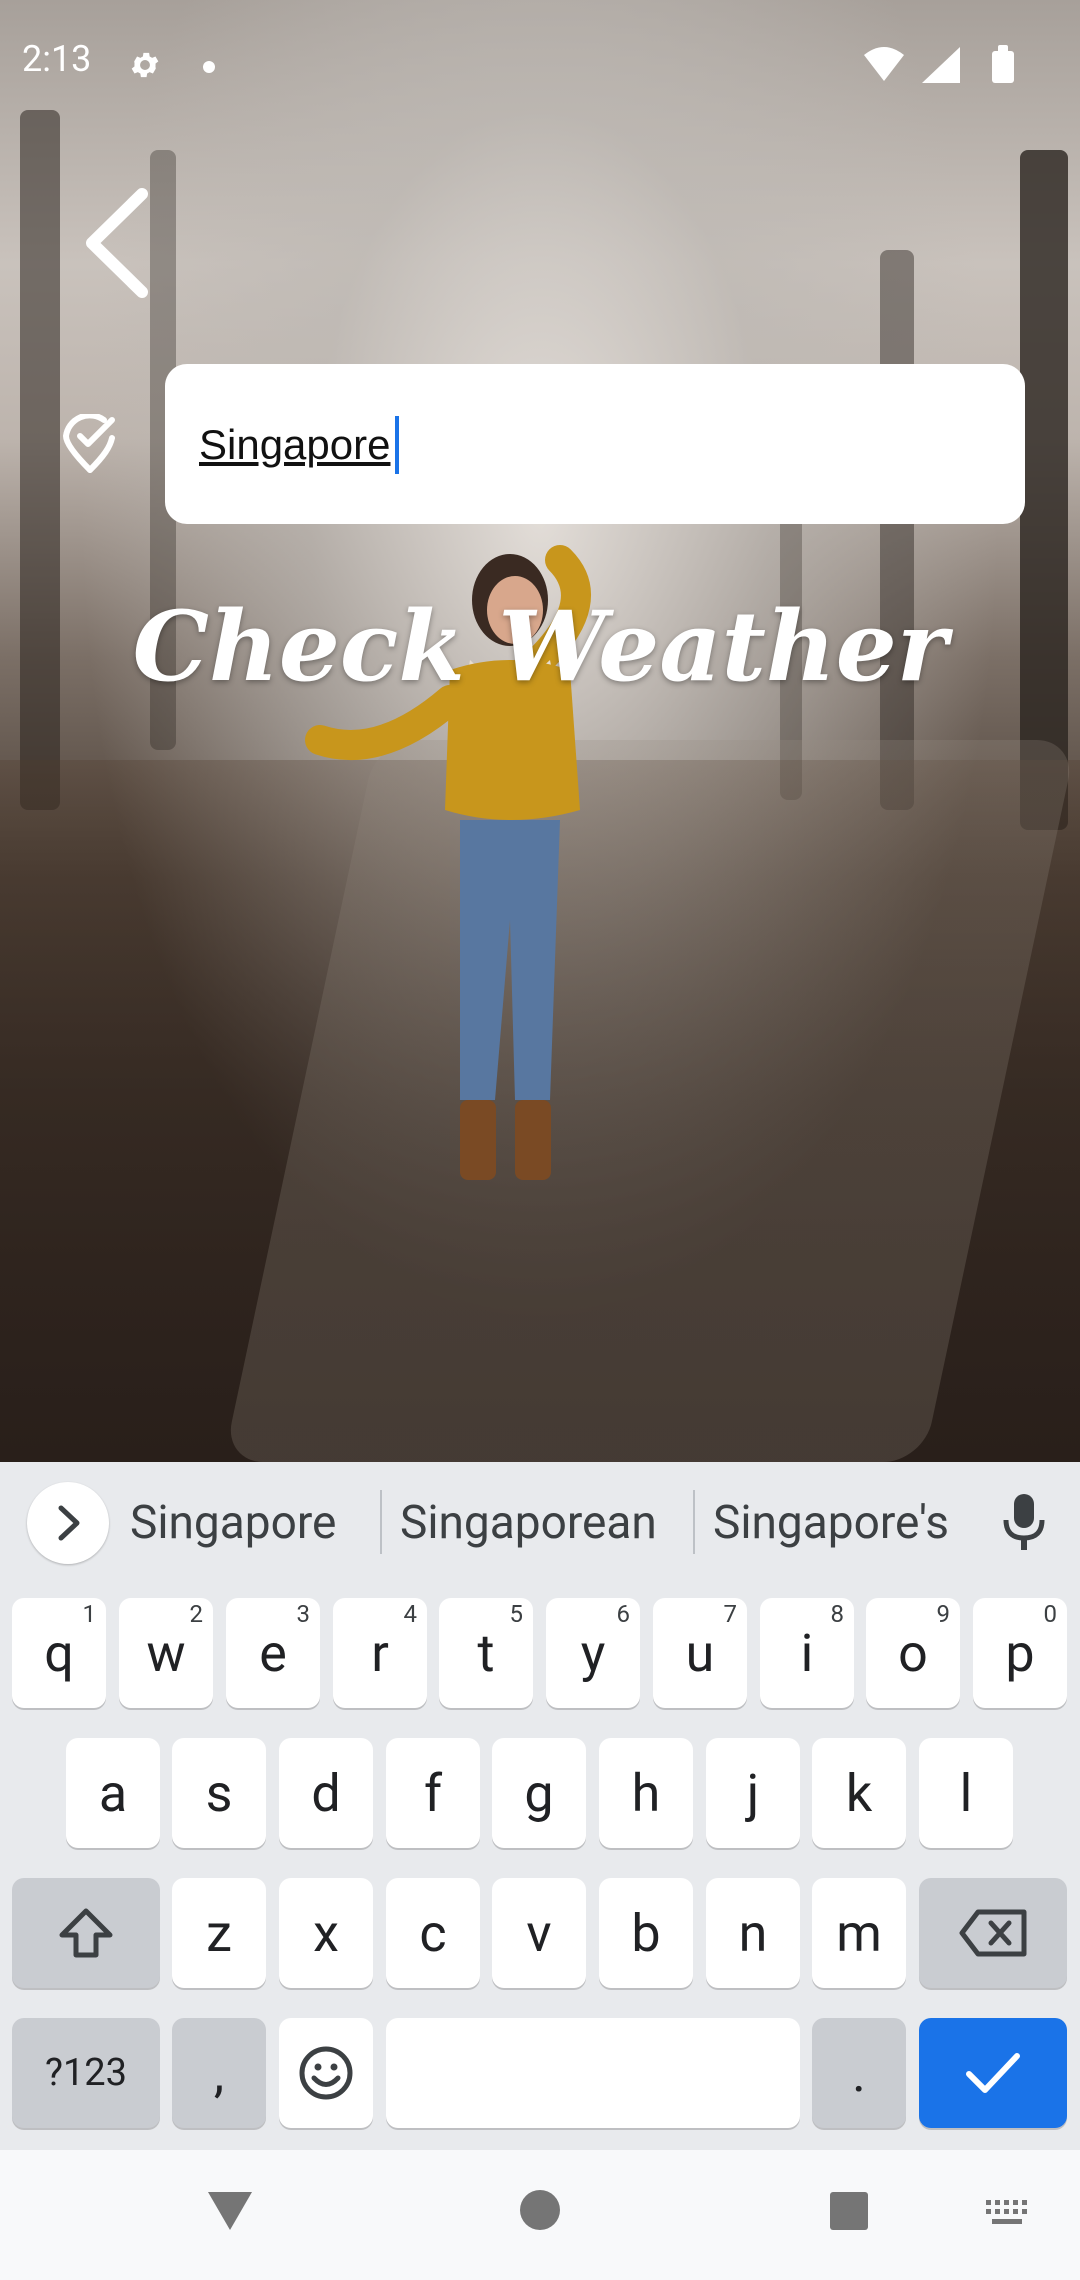 Image resolution: width=1080 pixels, height=2280 pixels. I want to click on key-hint: 4, so click(410, 1614).